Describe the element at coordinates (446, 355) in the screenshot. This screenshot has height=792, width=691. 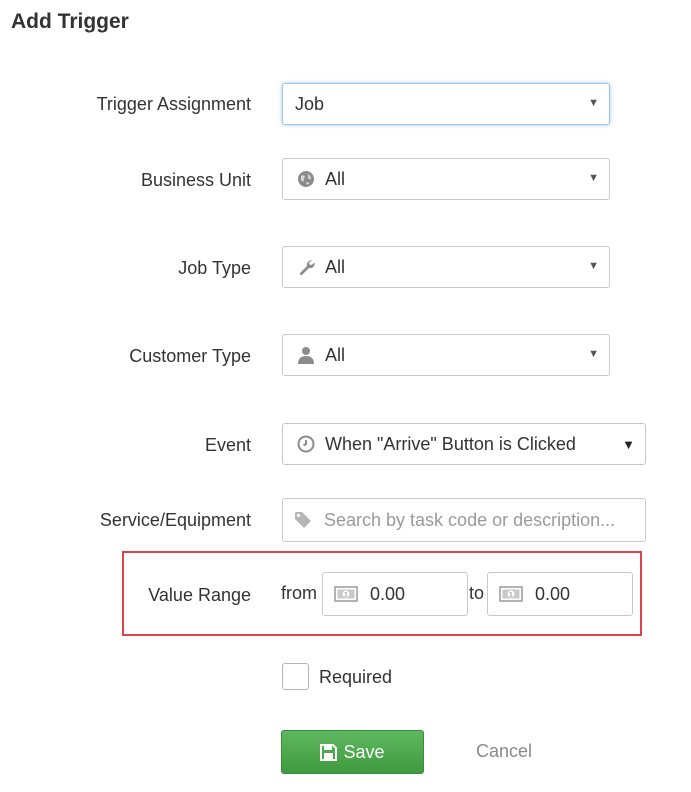
I see `customer-type-select: All ▼` at that location.